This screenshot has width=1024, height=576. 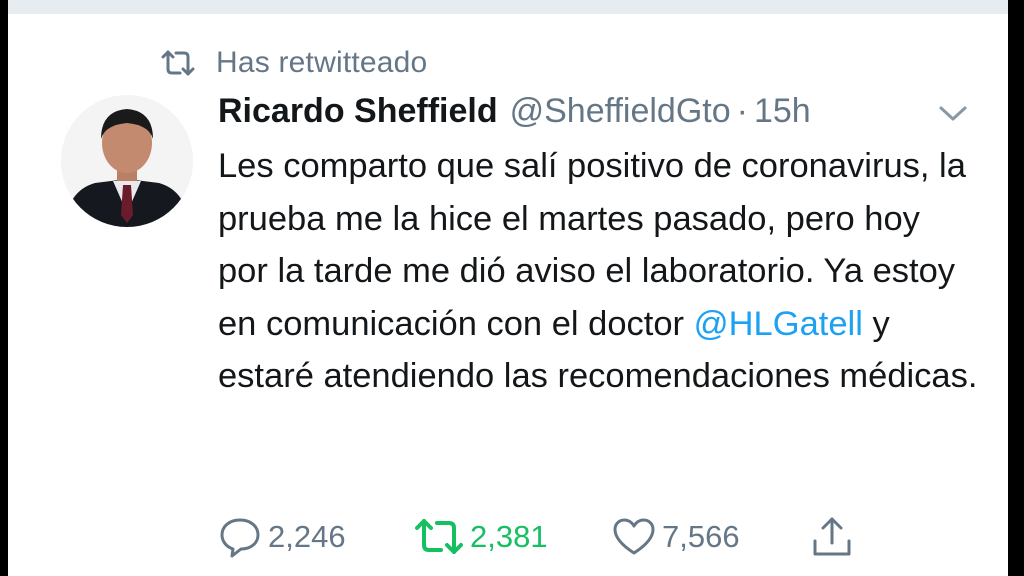 What do you see at coordinates (322, 62) in the screenshot?
I see `retweeted-label: Has retwitteado` at bounding box center [322, 62].